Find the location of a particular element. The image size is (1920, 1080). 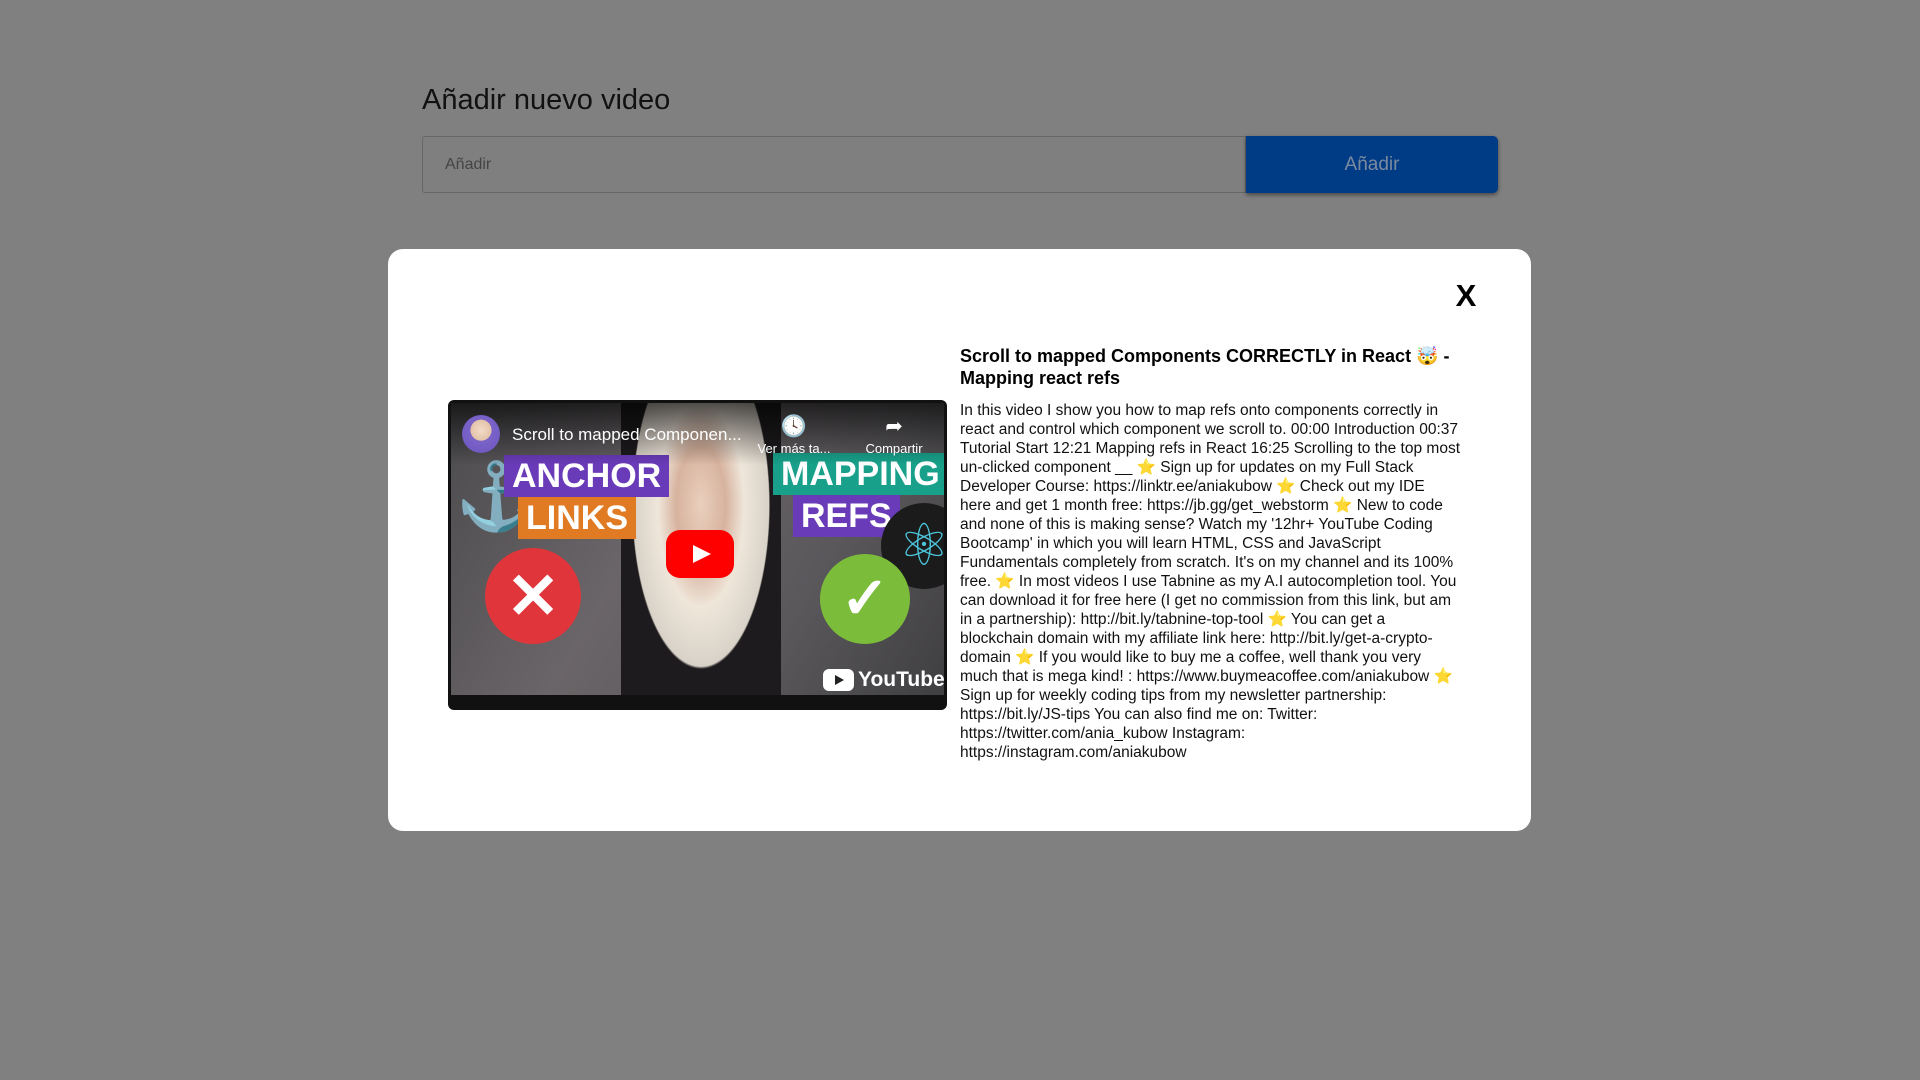

youtube-logo-text: YouTube is located at coordinates (901, 679).